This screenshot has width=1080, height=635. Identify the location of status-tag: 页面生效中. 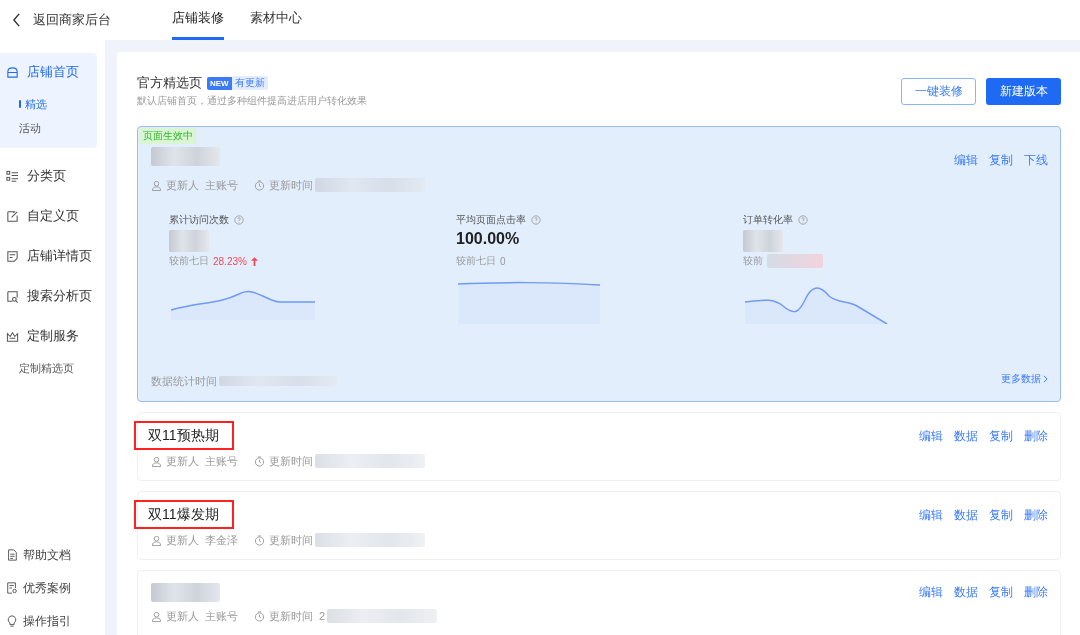
(168, 136).